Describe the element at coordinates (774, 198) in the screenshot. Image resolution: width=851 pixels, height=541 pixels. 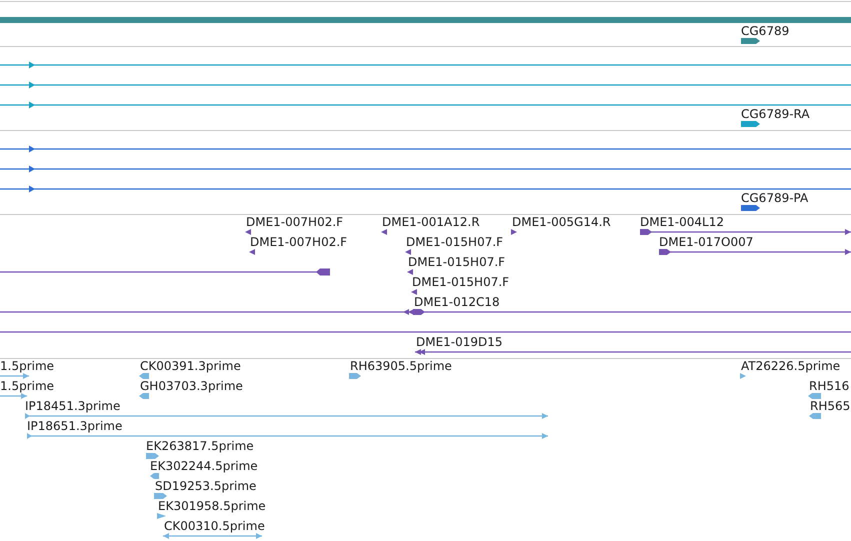
I see `feature-label: CG6789-PA` at that location.